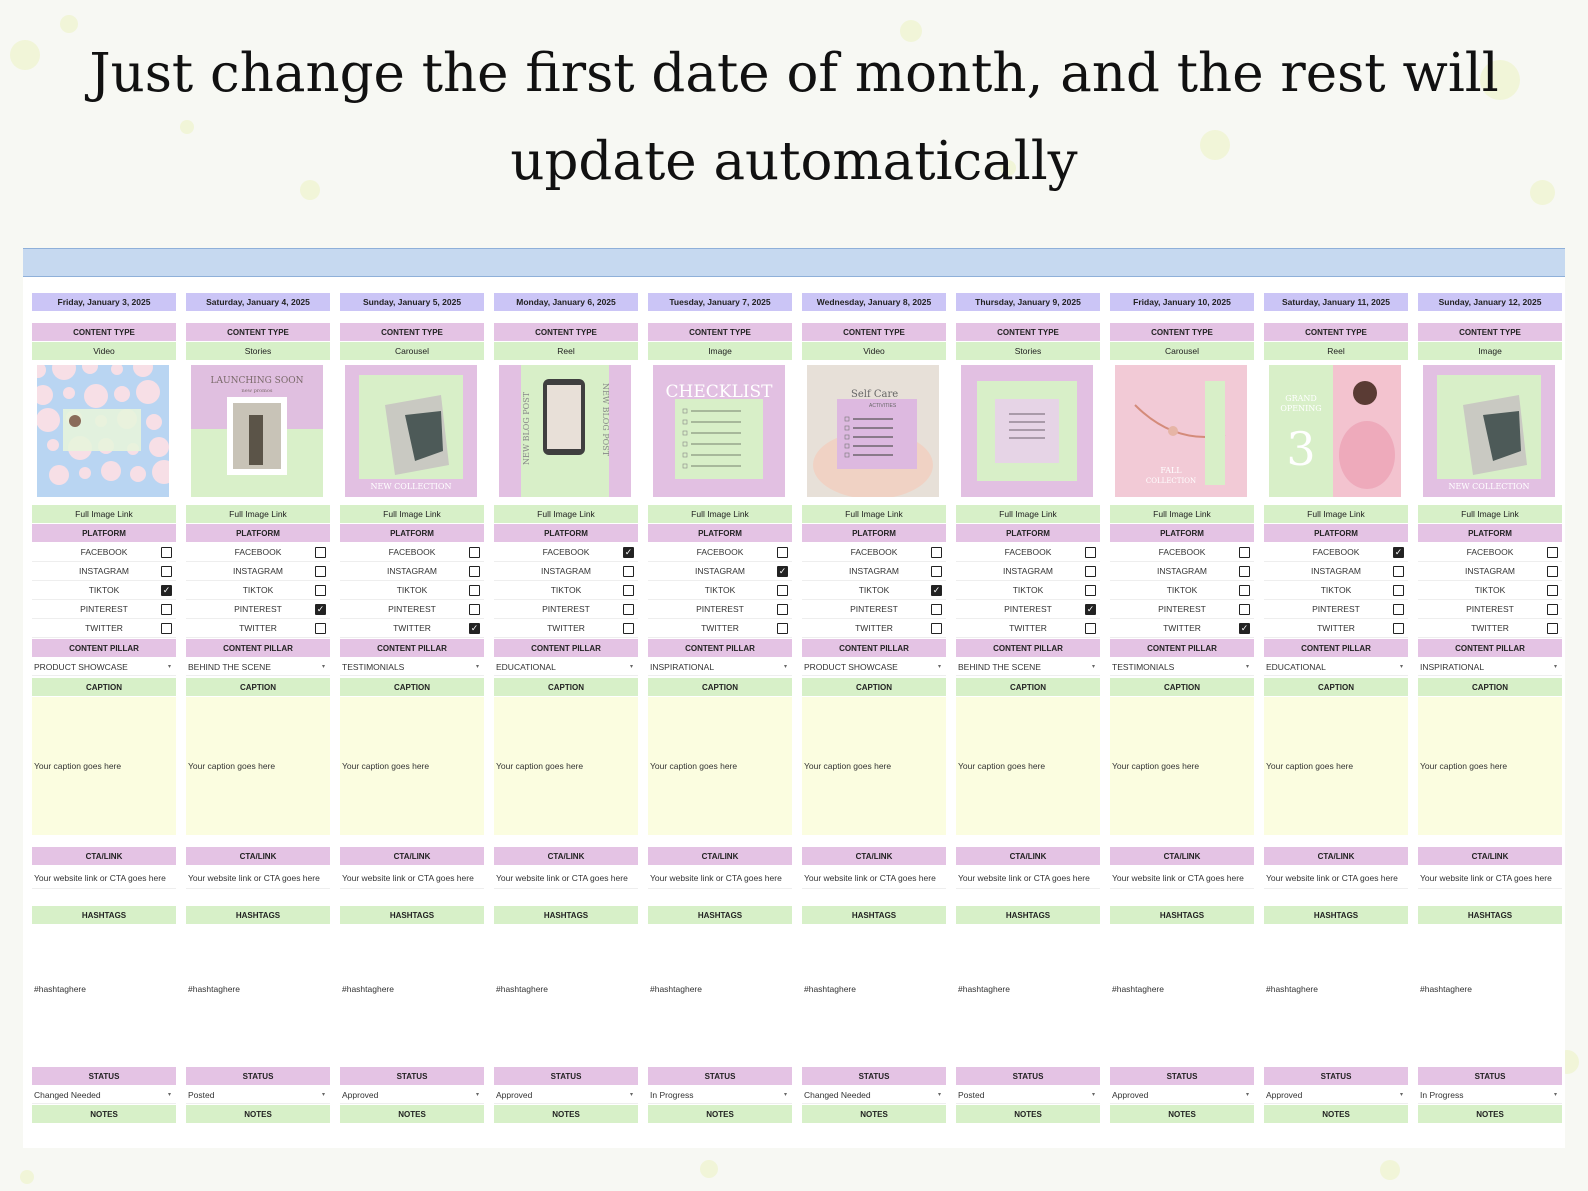 This screenshot has height=1191, width=1588. What do you see at coordinates (720, 1095) in the screenshot?
I see `status-dropdown: In Progress ▾` at bounding box center [720, 1095].